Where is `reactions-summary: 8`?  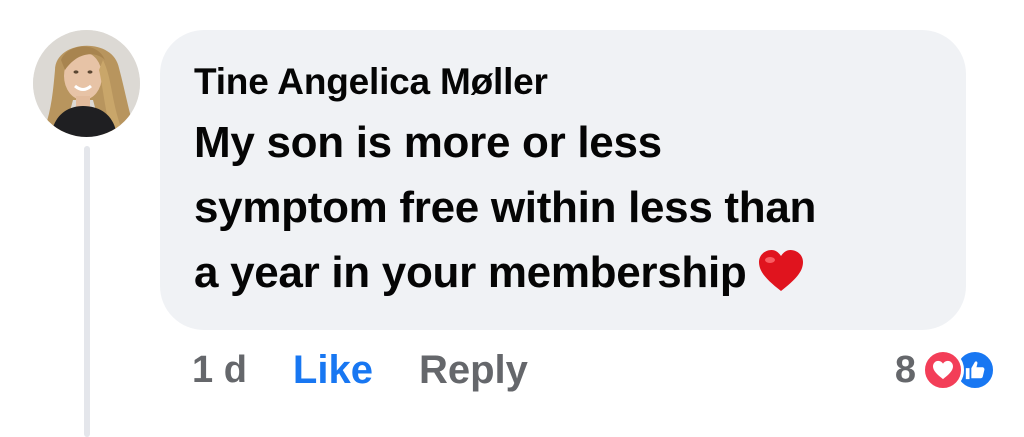
reactions-summary: 8 is located at coordinates (945, 370).